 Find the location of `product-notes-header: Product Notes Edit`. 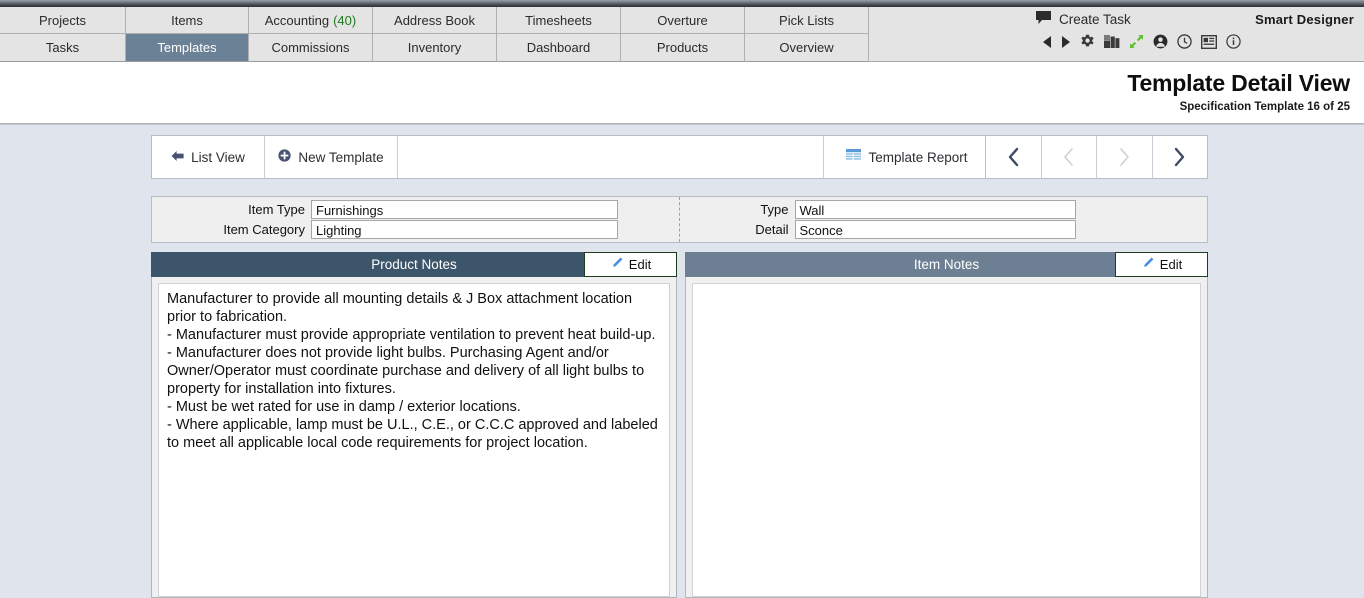

product-notes-header: Product Notes Edit is located at coordinates (414, 264).